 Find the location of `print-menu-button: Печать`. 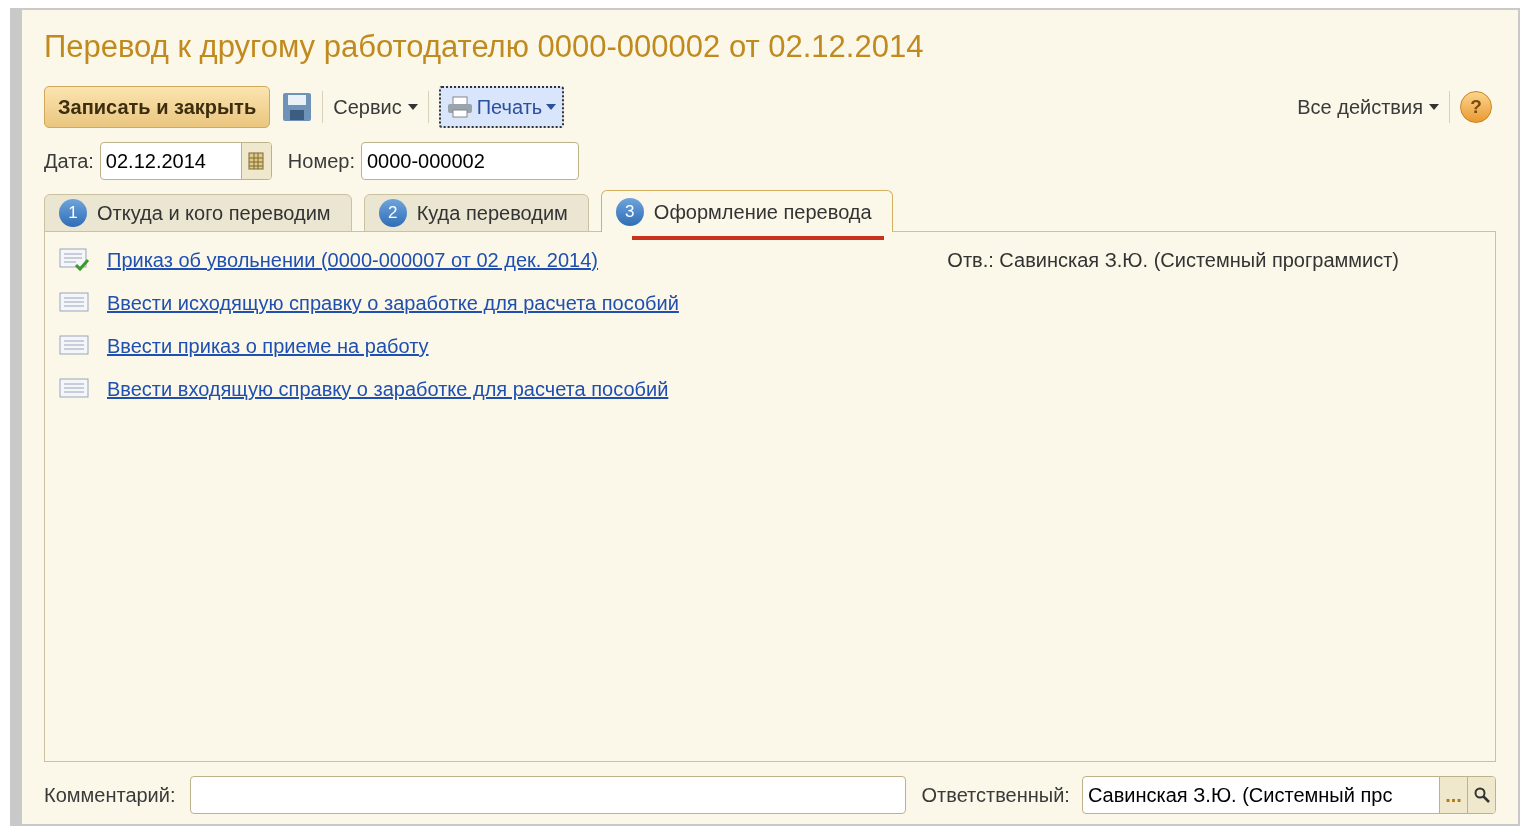

print-menu-button: Печать is located at coordinates (501, 107).